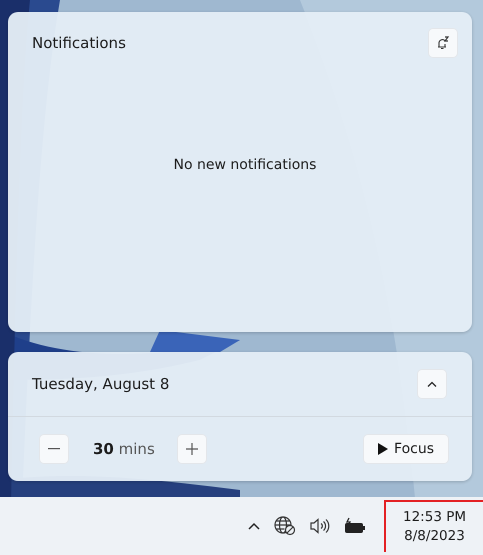 The height and width of the screenshot is (555, 483). What do you see at coordinates (79, 43) in the screenshot?
I see `notifications-title: Notifications` at bounding box center [79, 43].